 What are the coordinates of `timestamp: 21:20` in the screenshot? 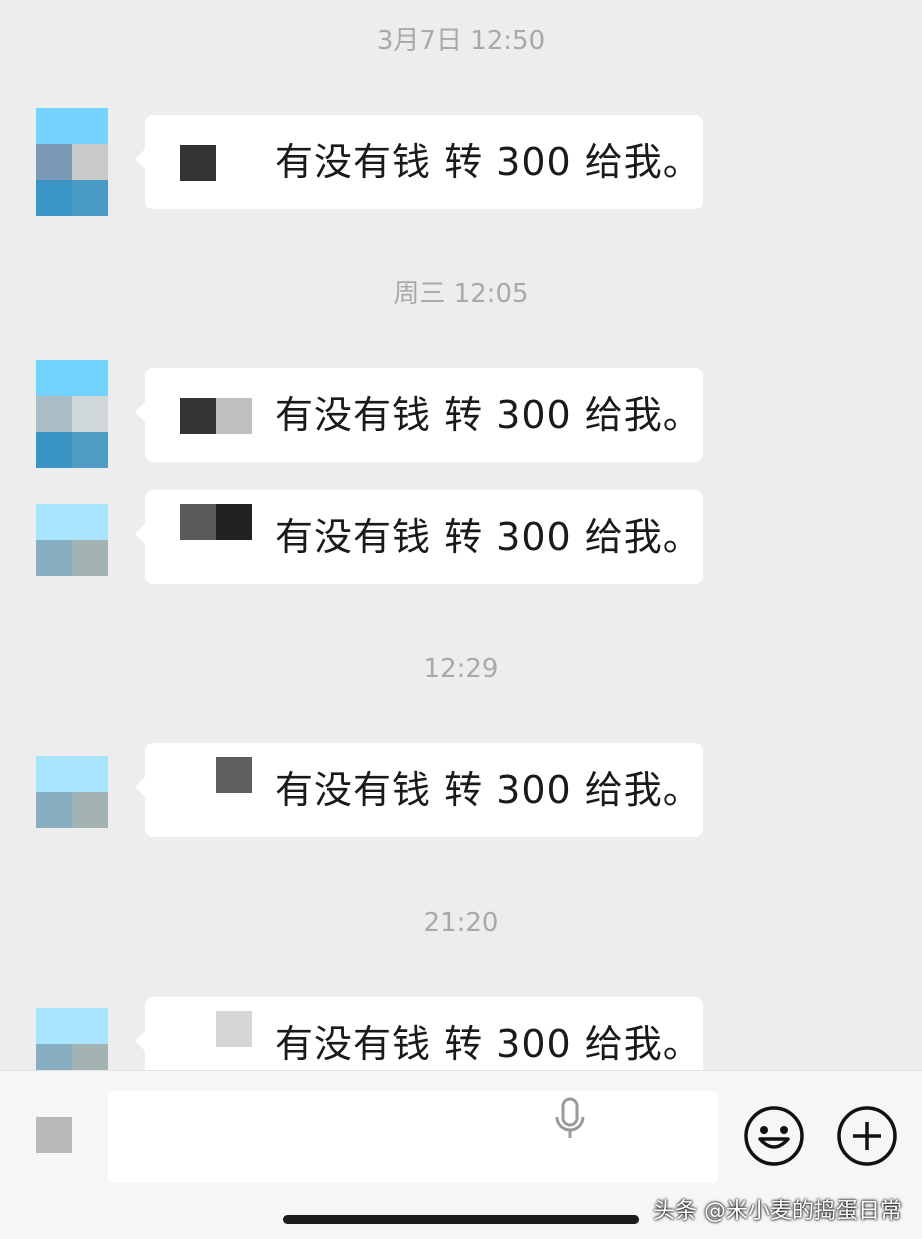 It's located at (461, 923).